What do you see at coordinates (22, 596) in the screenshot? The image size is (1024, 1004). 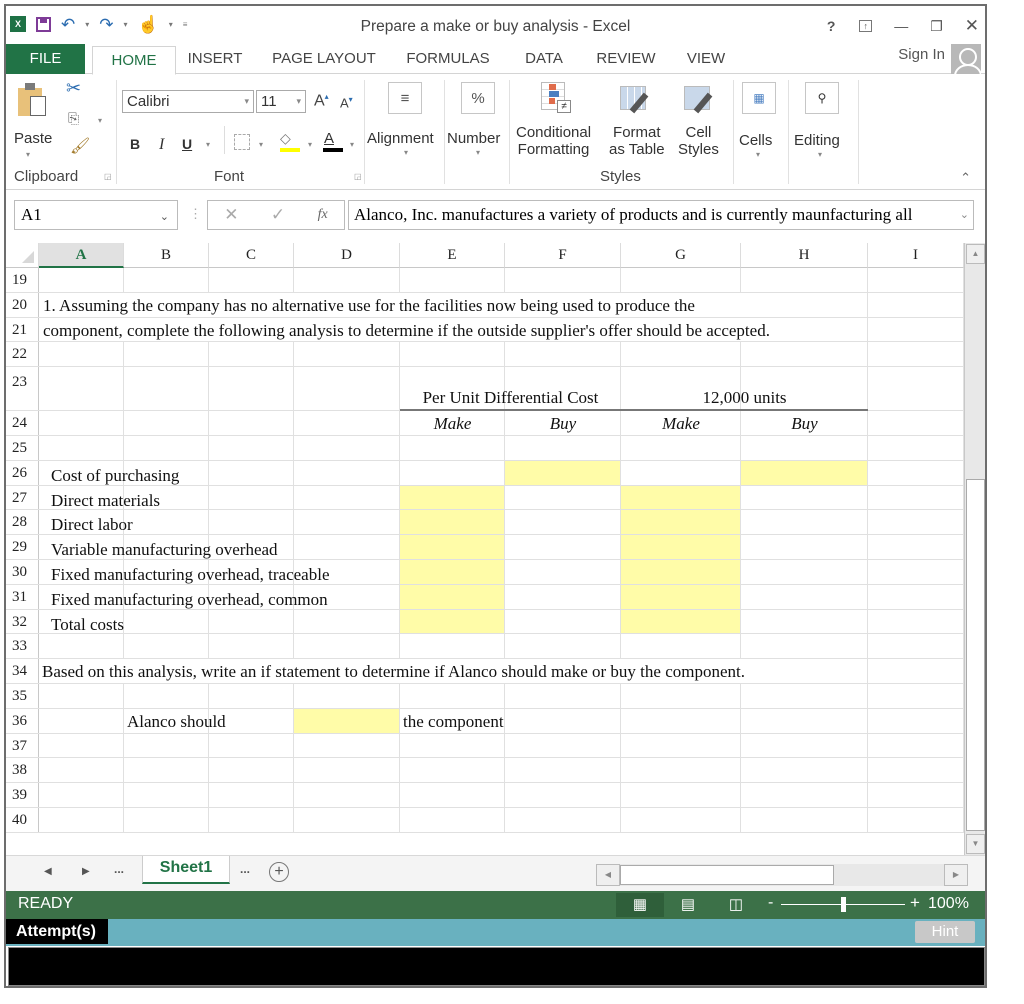 I see `row-header-31: 31` at bounding box center [22, 596].